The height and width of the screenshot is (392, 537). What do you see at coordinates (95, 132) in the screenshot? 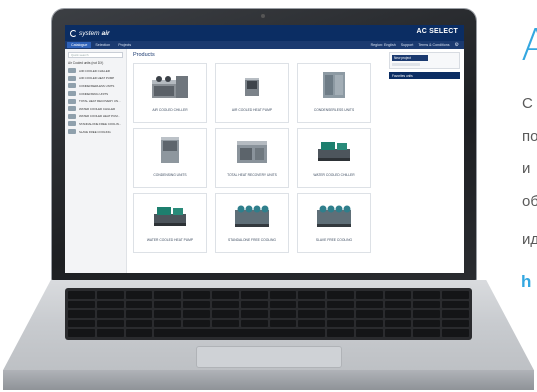
I see `sidebar-item-slave-free-cooling: SLAVE FREE COOLING` at bounding box center [95, 132].